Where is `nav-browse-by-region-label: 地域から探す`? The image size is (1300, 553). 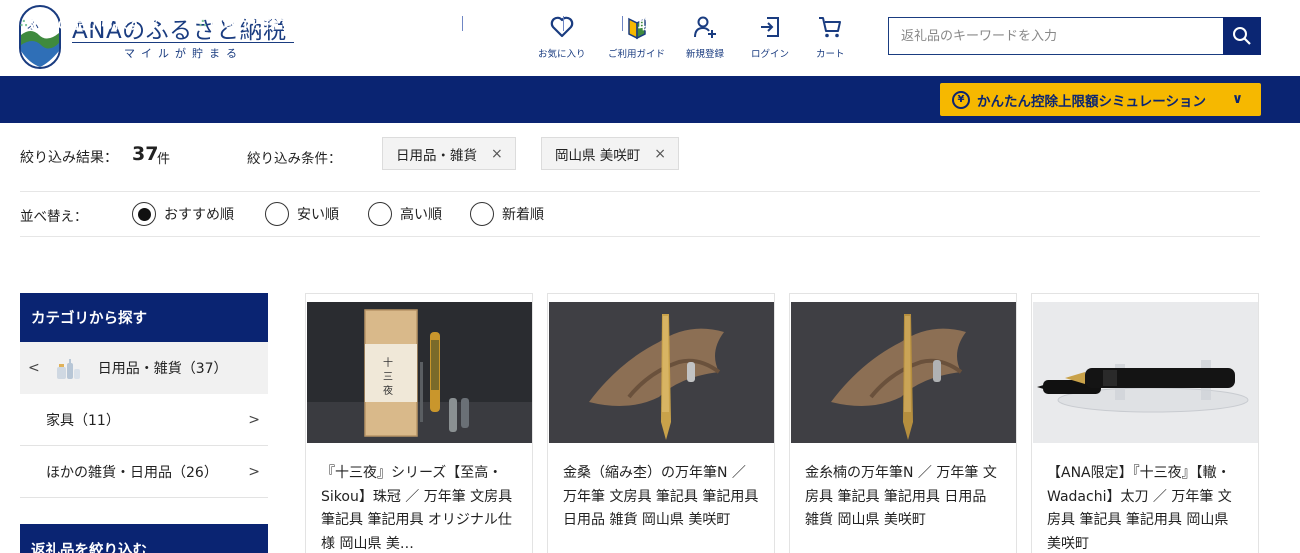
nav-browse-by-region-label: 地域から探す is located at coordinates (250, 24).